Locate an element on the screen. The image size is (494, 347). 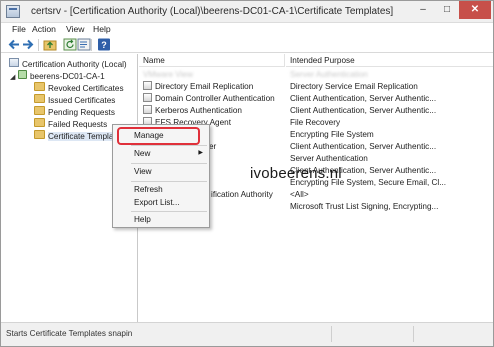
template-purpose: Directory Service Email Replication is located at coordinates (354, 86).